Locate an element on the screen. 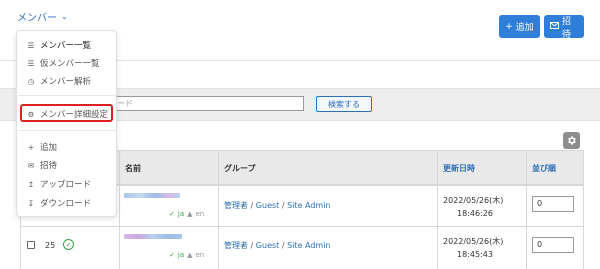 Image resolution: width=600 pixels, height=269 pixels. search-button: 検索する is located at coordinates (344, 104).